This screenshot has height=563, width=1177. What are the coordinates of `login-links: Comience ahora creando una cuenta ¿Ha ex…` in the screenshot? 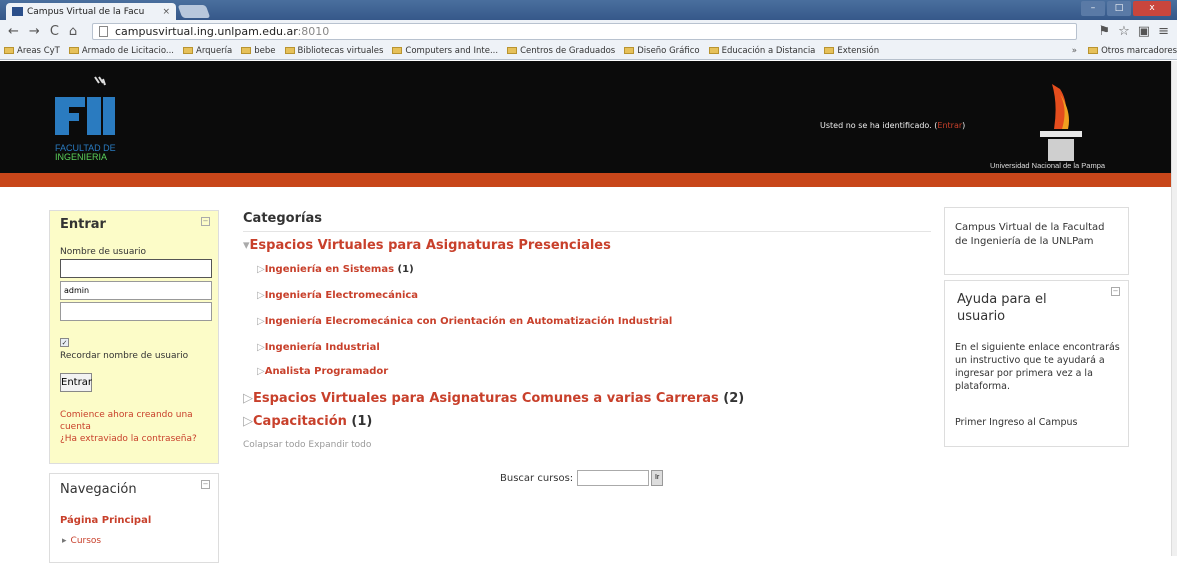 It's located at (137, 427).